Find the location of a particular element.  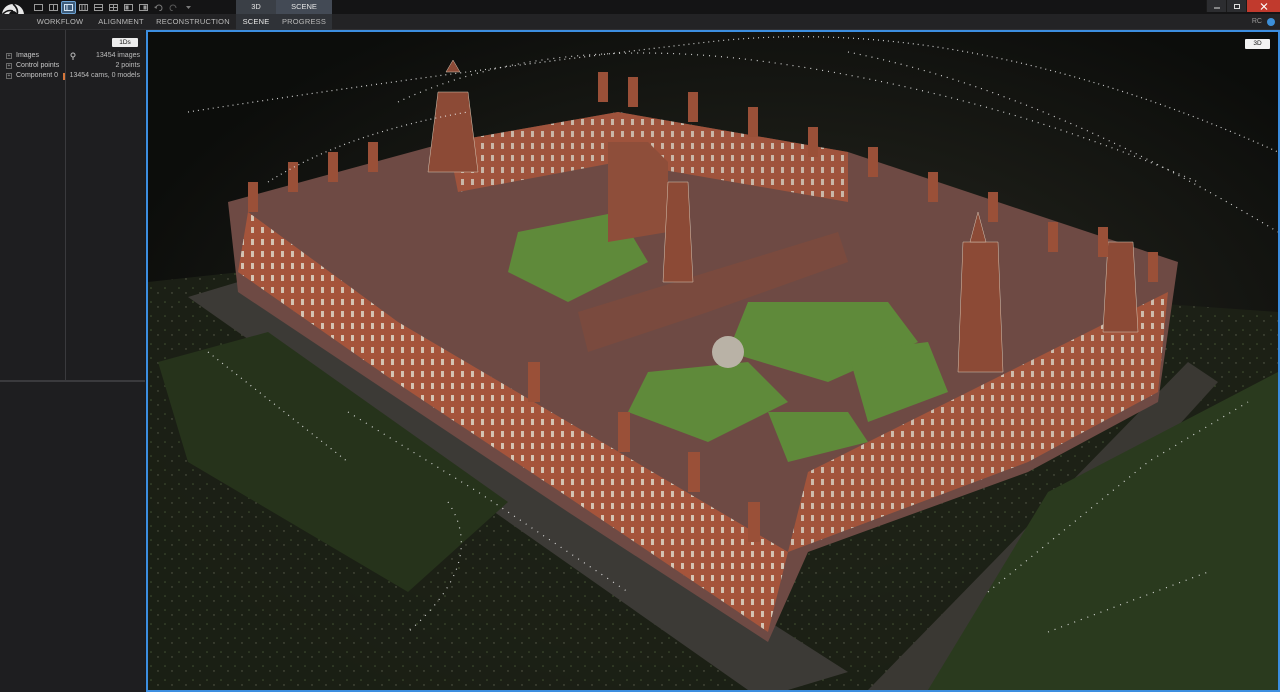

tree-item-label: Images is located at coordinates (27, 55).